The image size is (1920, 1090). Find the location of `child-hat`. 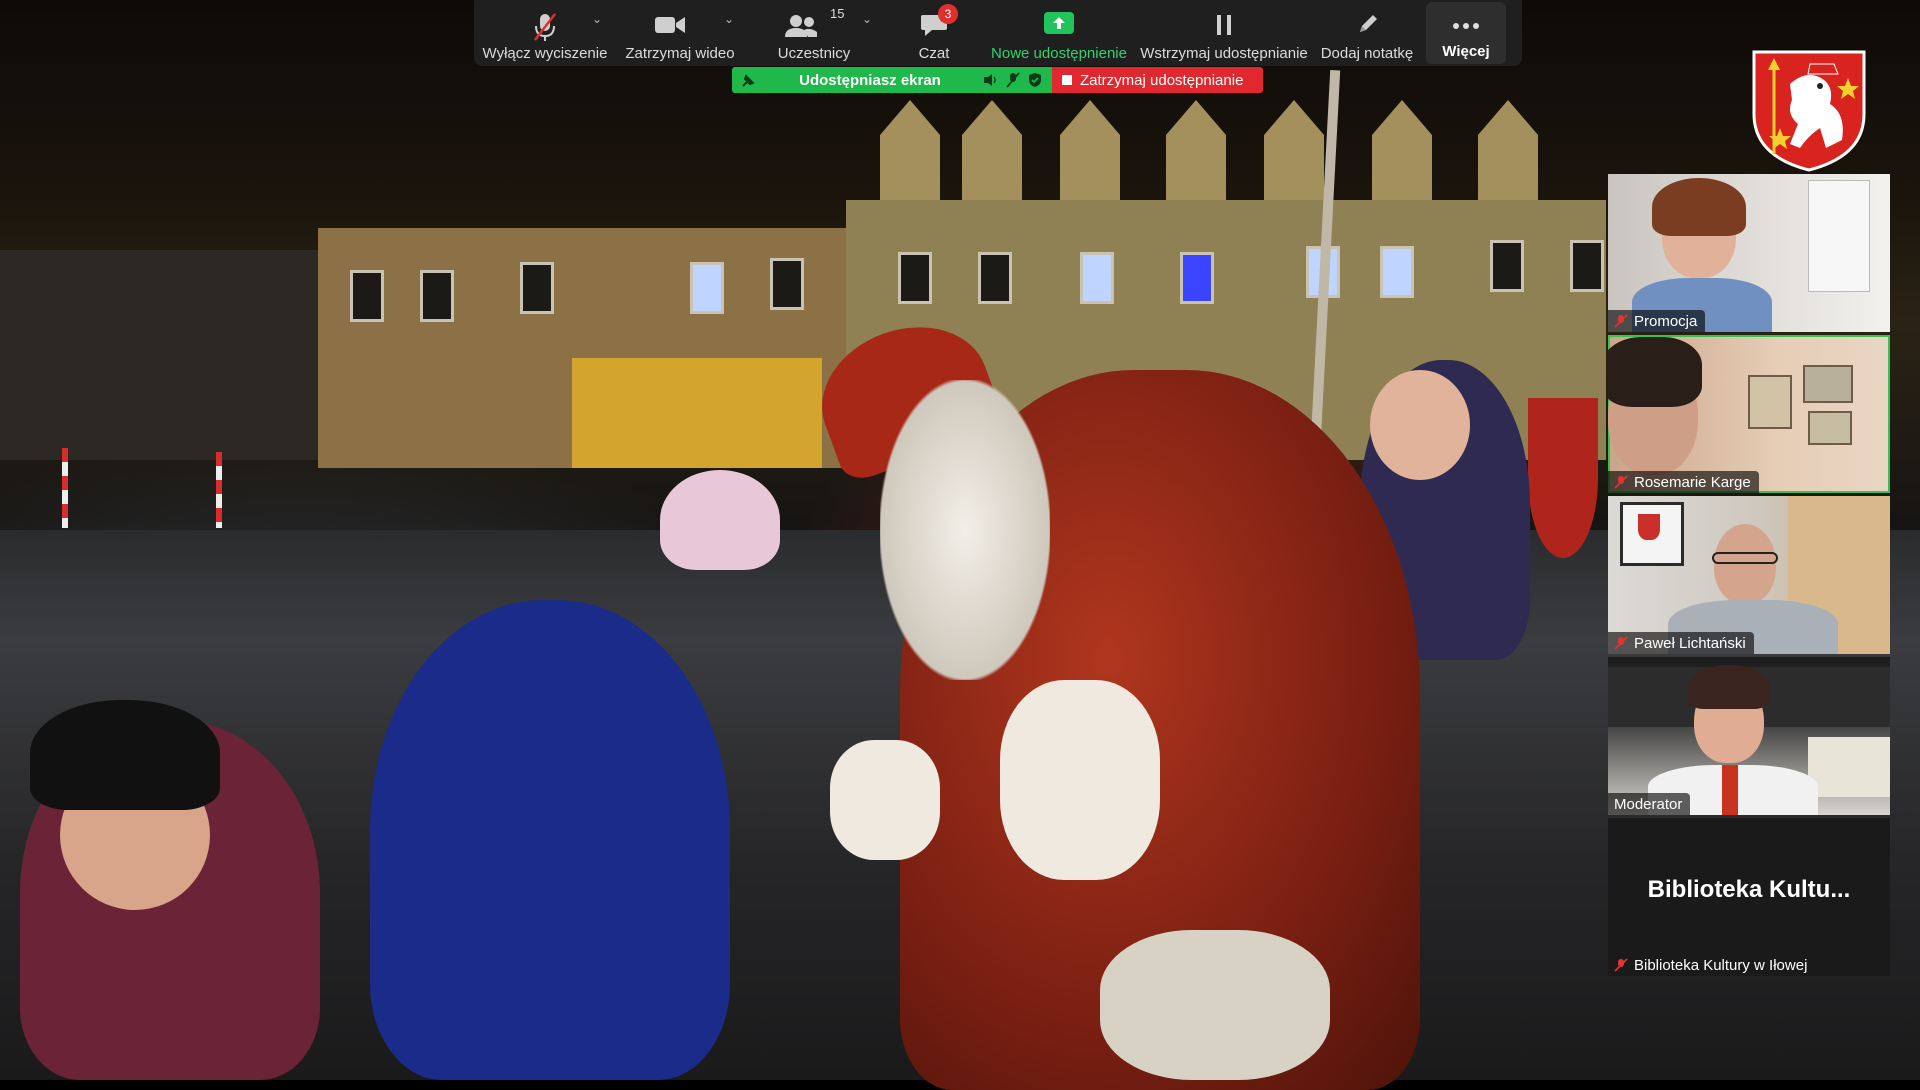

child-hat is located at coordinates (125, 755).